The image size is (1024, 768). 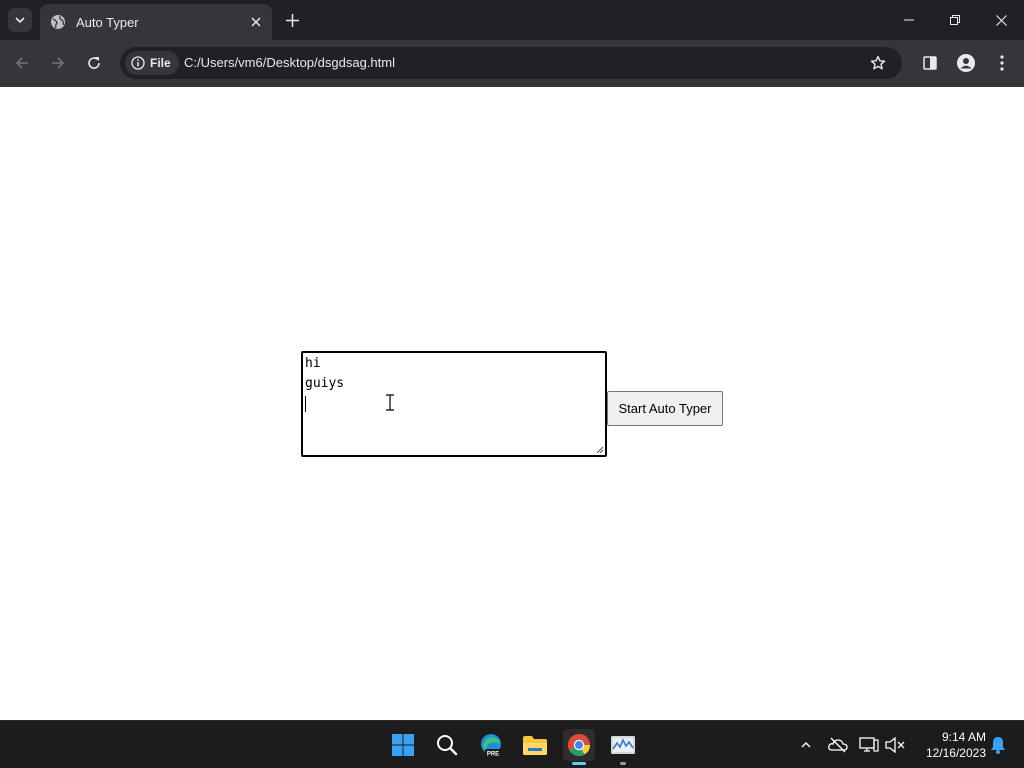 I want to click on site-info-label: File, so click(x=160, y=63).